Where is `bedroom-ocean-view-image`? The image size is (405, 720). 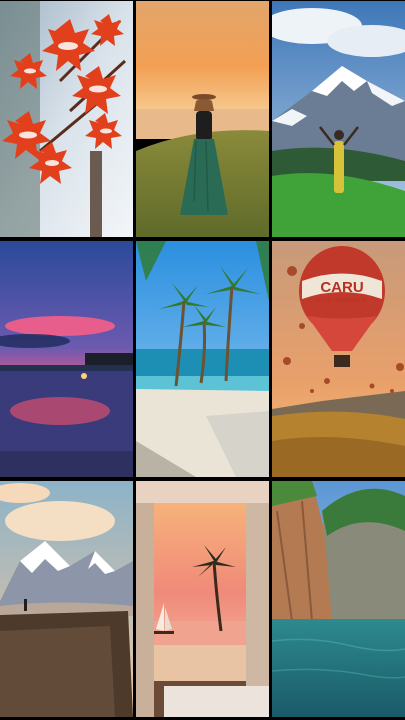 bedroom-ocean-view-image is located at coordinates (202, 599).